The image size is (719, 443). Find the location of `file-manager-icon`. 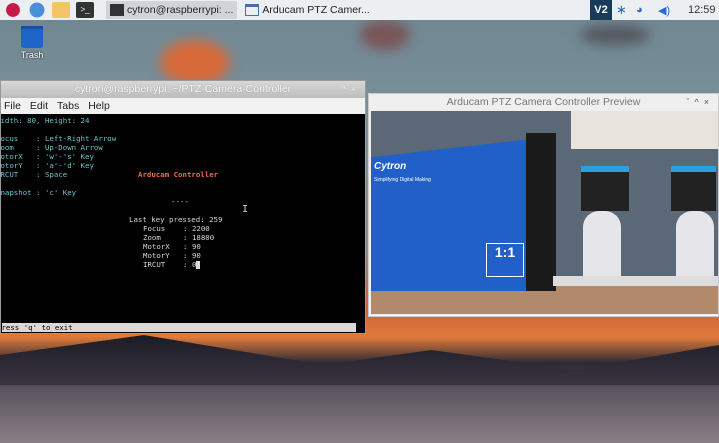

file-manager-icon is located at coordinates (61, 10).